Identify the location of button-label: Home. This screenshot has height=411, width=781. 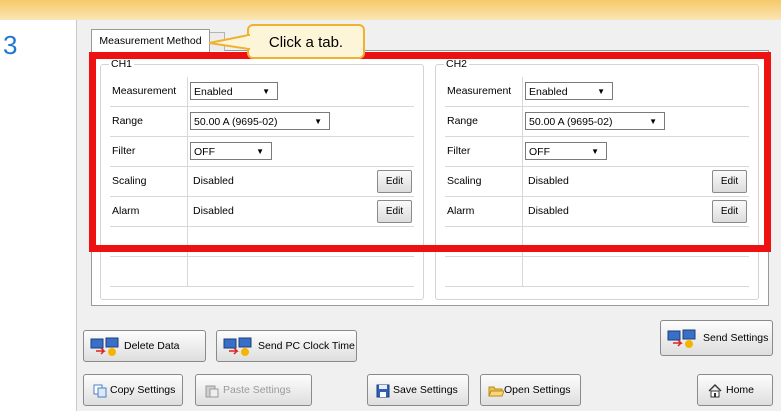
(740, 390).